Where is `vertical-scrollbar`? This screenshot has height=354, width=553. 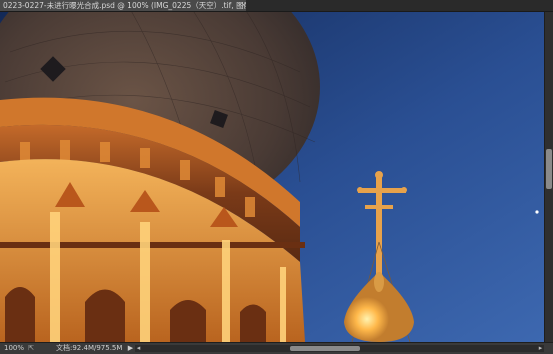 vertical-scrollbar is located at coordinates (548, 177).